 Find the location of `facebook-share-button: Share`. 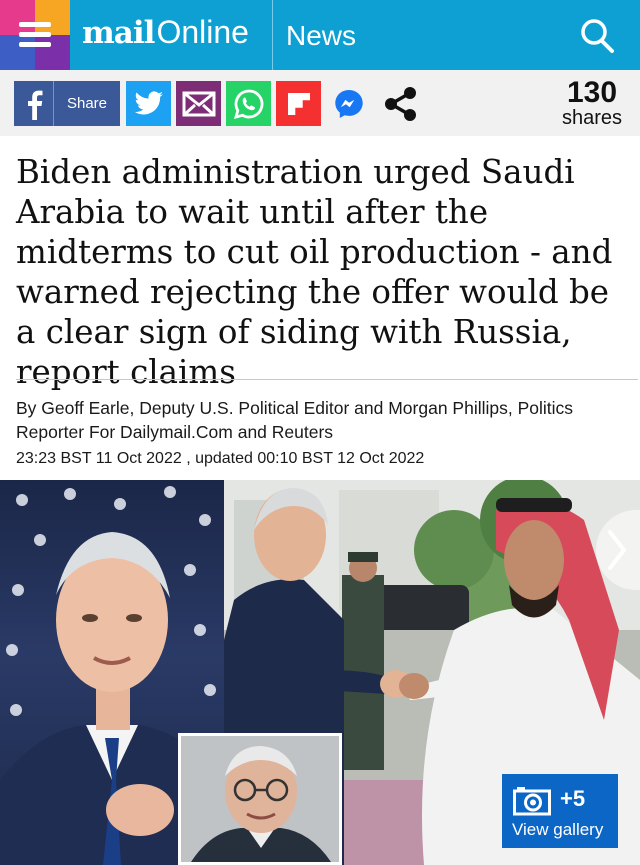

facebook-share-button: Share is located at coordinates (67, 103).